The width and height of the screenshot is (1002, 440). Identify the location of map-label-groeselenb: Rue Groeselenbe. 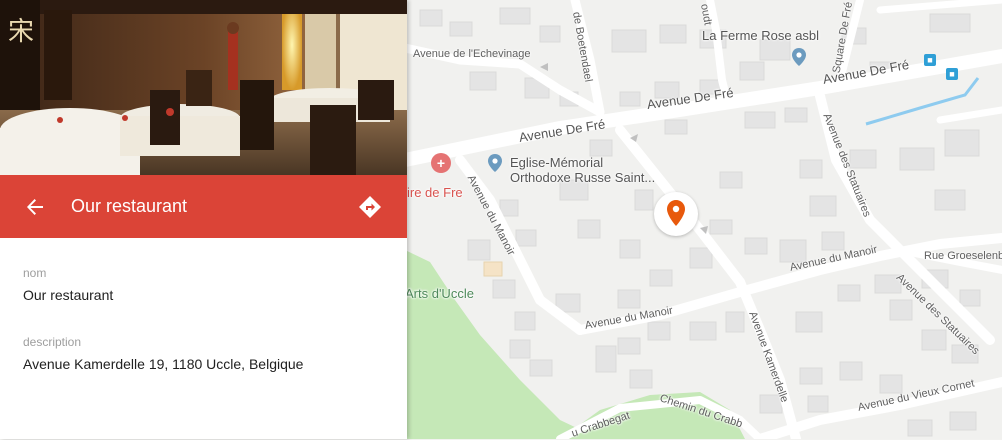
(963, 256).